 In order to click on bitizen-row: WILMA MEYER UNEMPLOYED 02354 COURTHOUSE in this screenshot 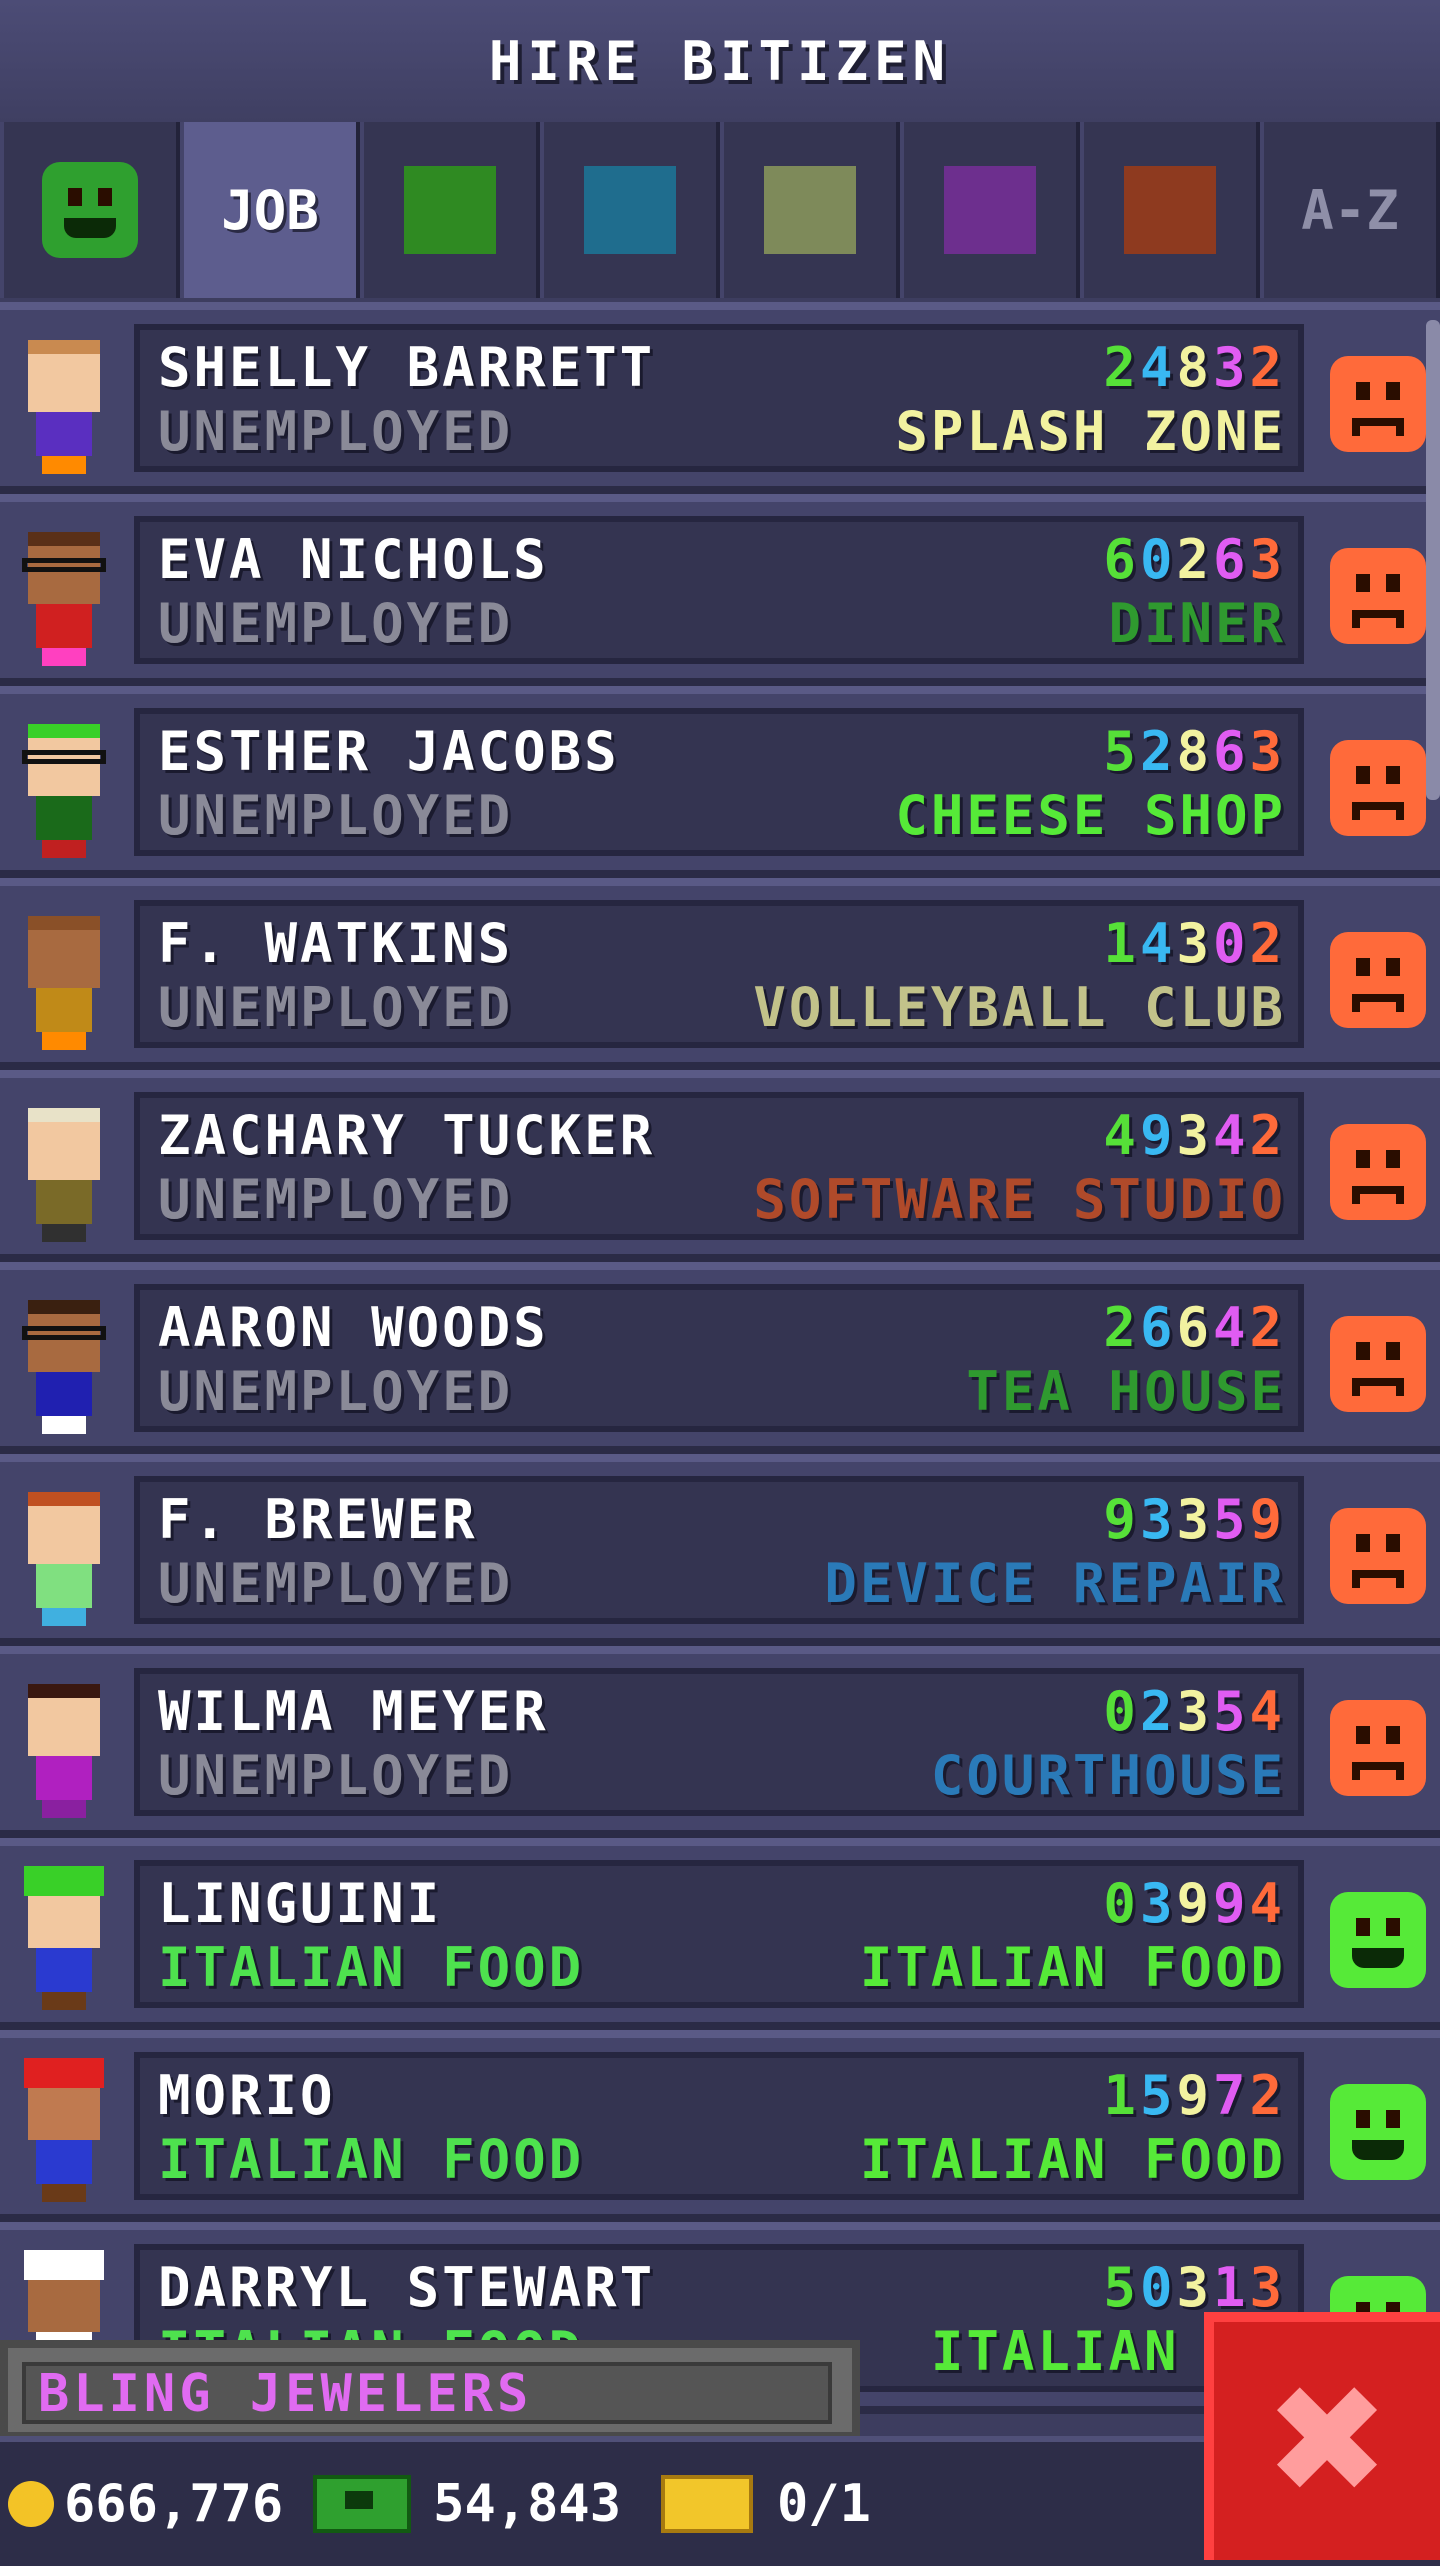, I will do `click(720, 1742)`.